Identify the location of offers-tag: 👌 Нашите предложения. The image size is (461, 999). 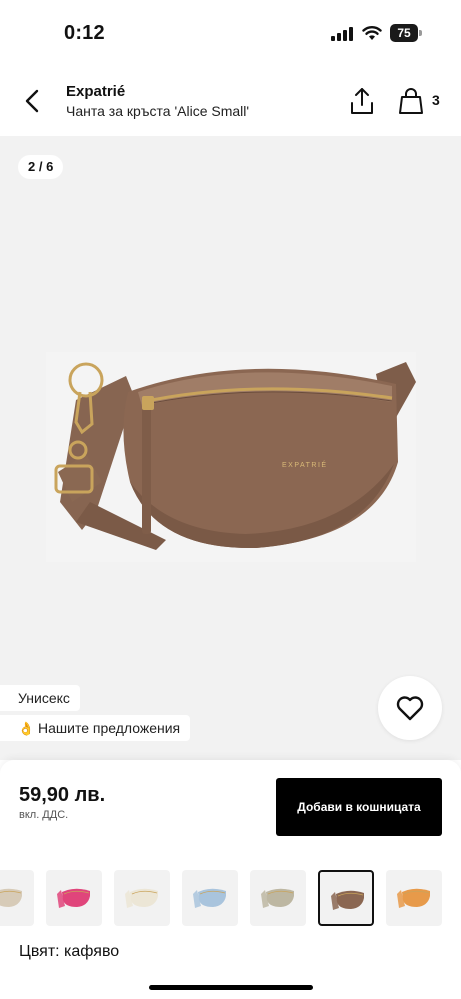
(95, 728).